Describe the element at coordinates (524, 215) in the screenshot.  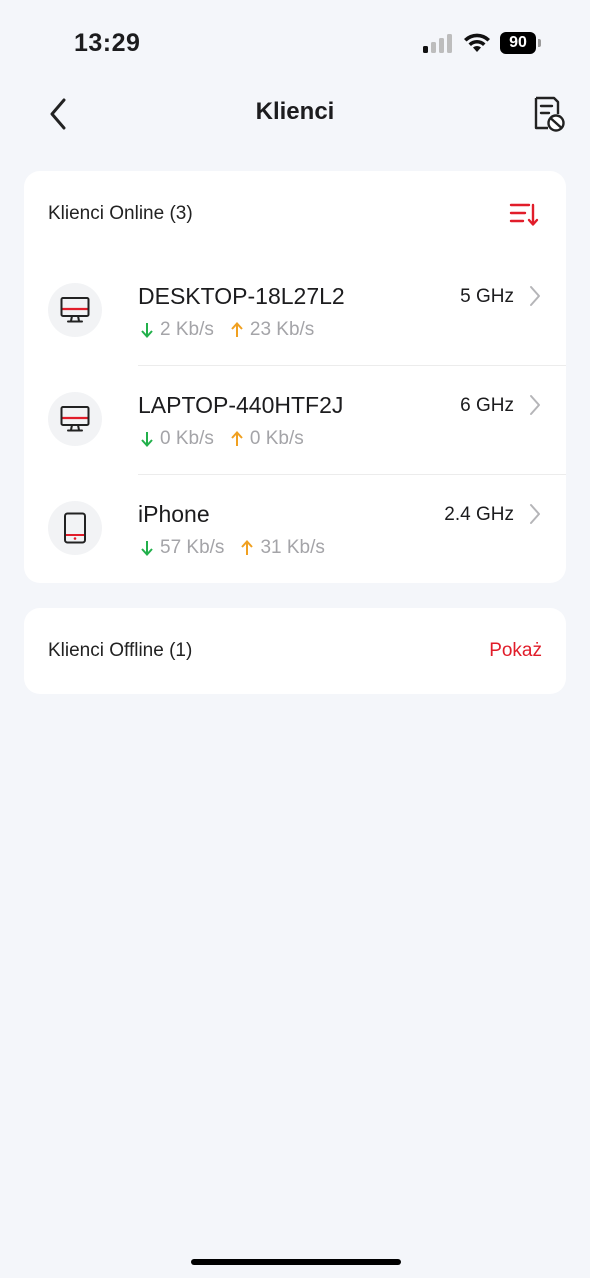
I see `sort-icon` at that location.